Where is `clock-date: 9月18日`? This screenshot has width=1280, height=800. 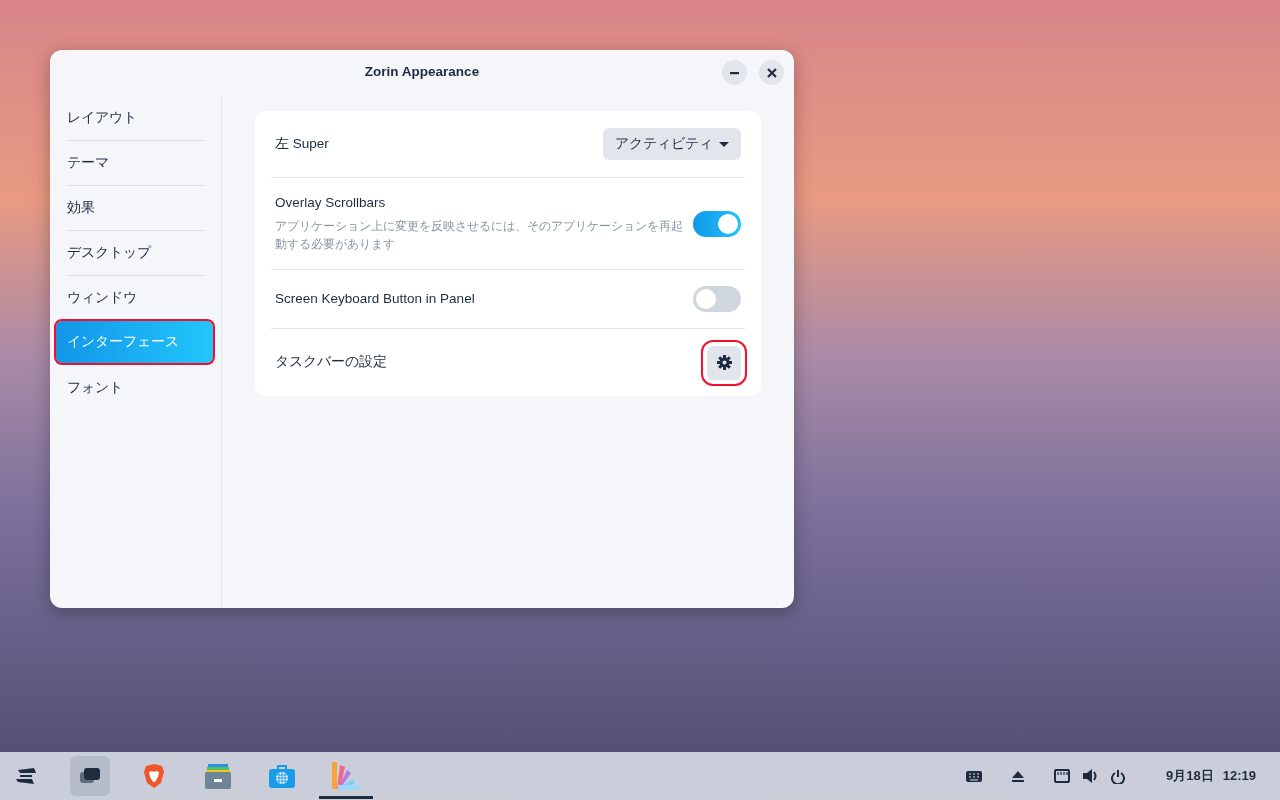
clock-date: 9月18日 is located at coordinates (1190, 776).